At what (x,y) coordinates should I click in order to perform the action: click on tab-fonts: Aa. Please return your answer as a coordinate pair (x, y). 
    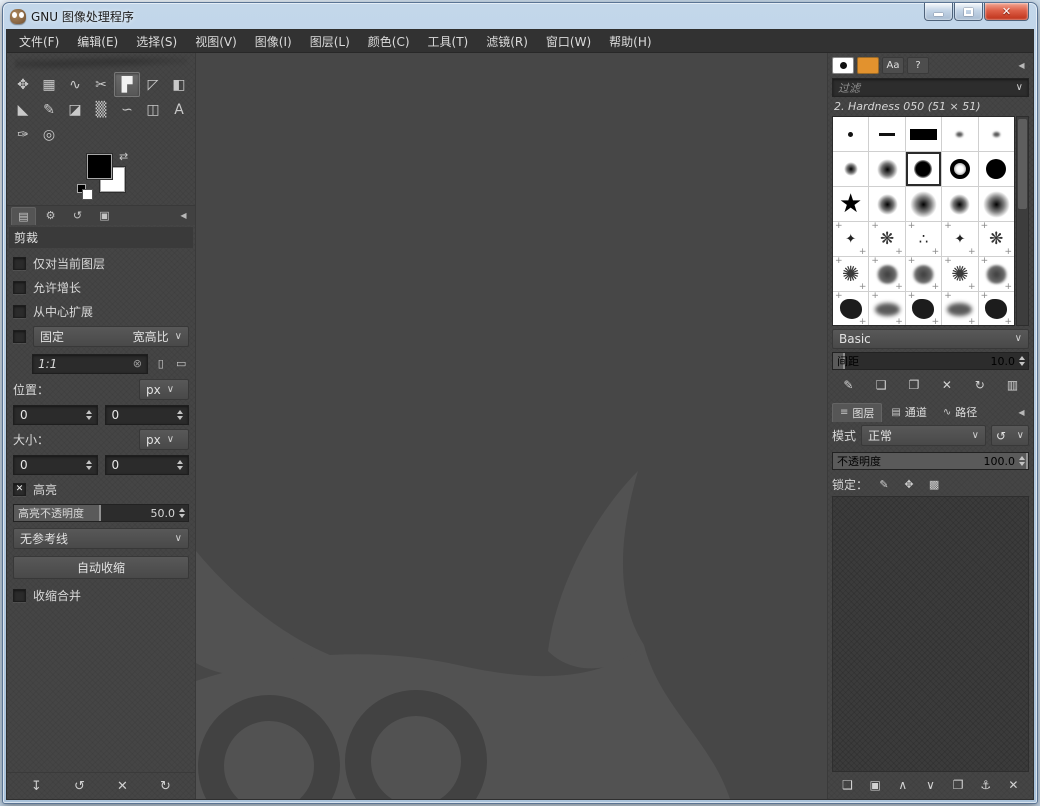
    Looking at the image, I should click on (893, 65).